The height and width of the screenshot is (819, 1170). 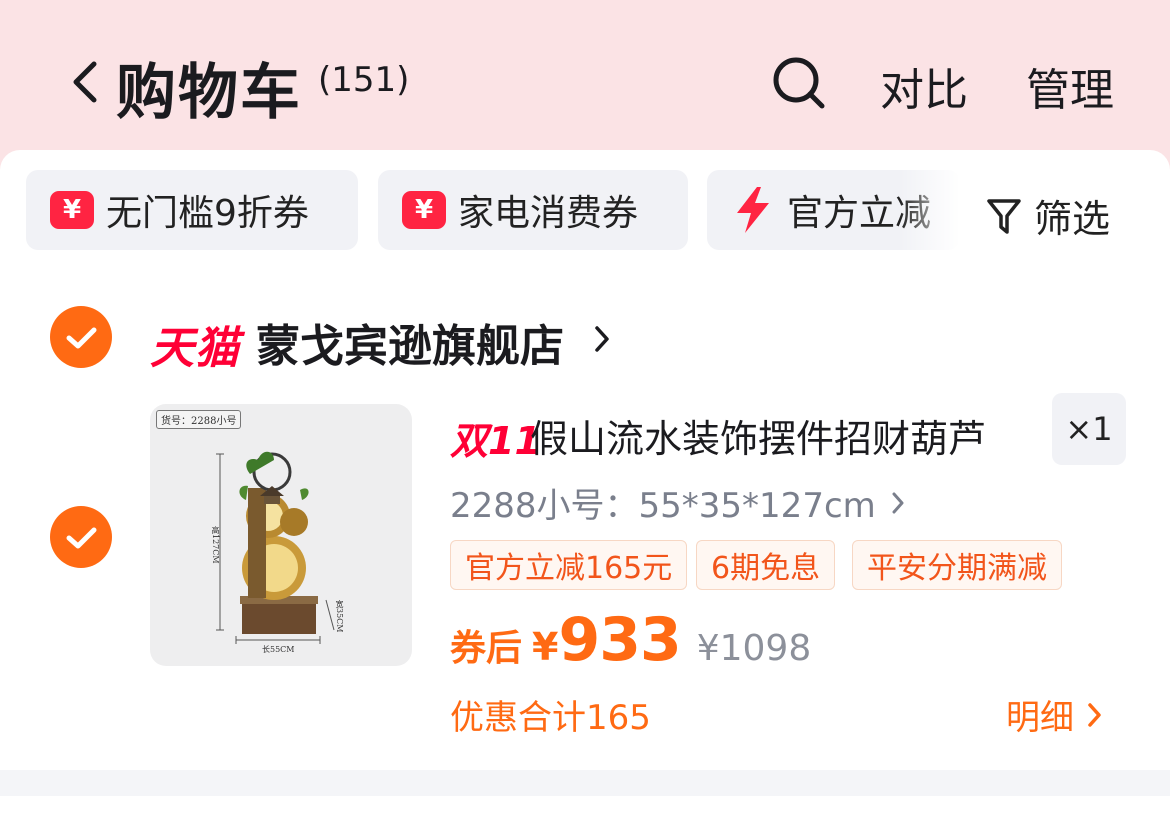 What do you see at coordinates (930, 210) in the screenshot?
I see `chip-fade` at bounding box center [930, 210].